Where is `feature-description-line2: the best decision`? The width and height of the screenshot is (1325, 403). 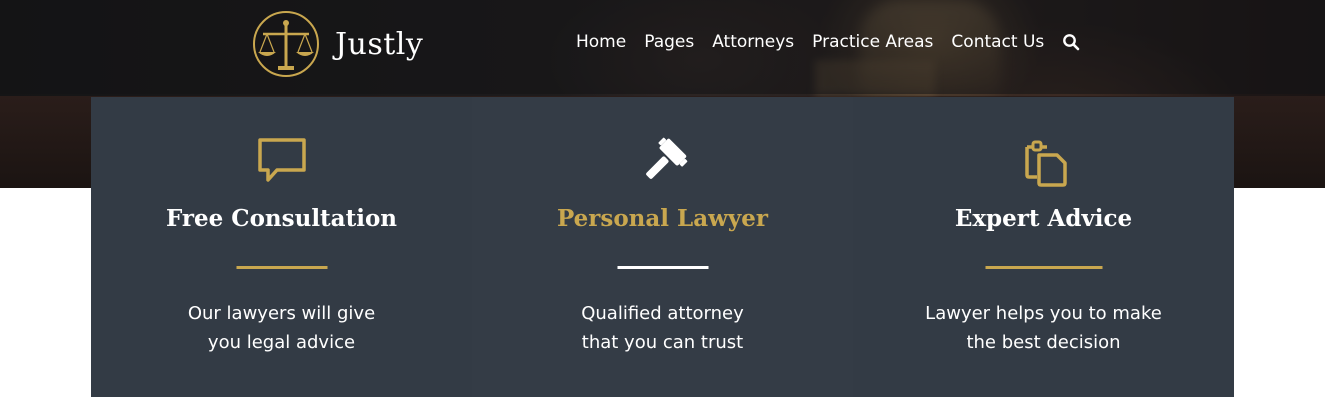 feature-description-line2: the best decision is located at coordinates (1043, 342).